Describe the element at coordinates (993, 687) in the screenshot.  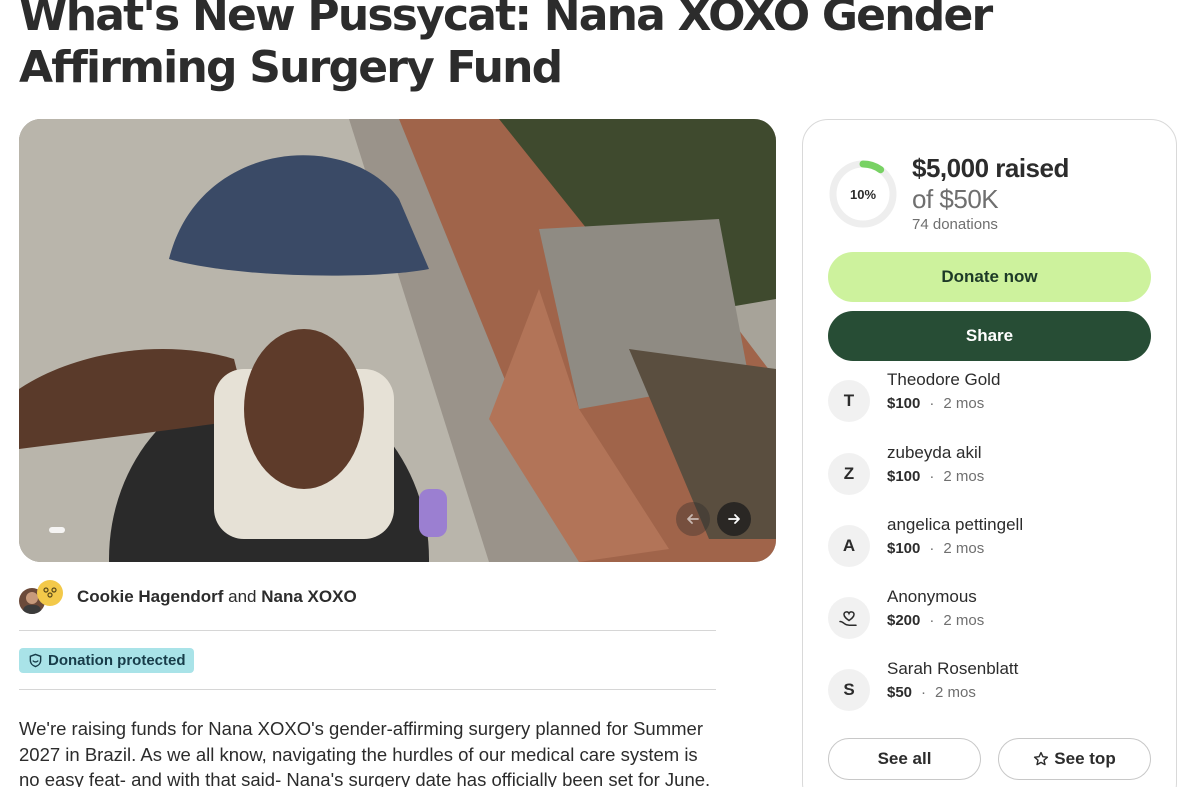
I see `donor-item: S Sarah Rosenblatt $50 · 2 mos` at that location.